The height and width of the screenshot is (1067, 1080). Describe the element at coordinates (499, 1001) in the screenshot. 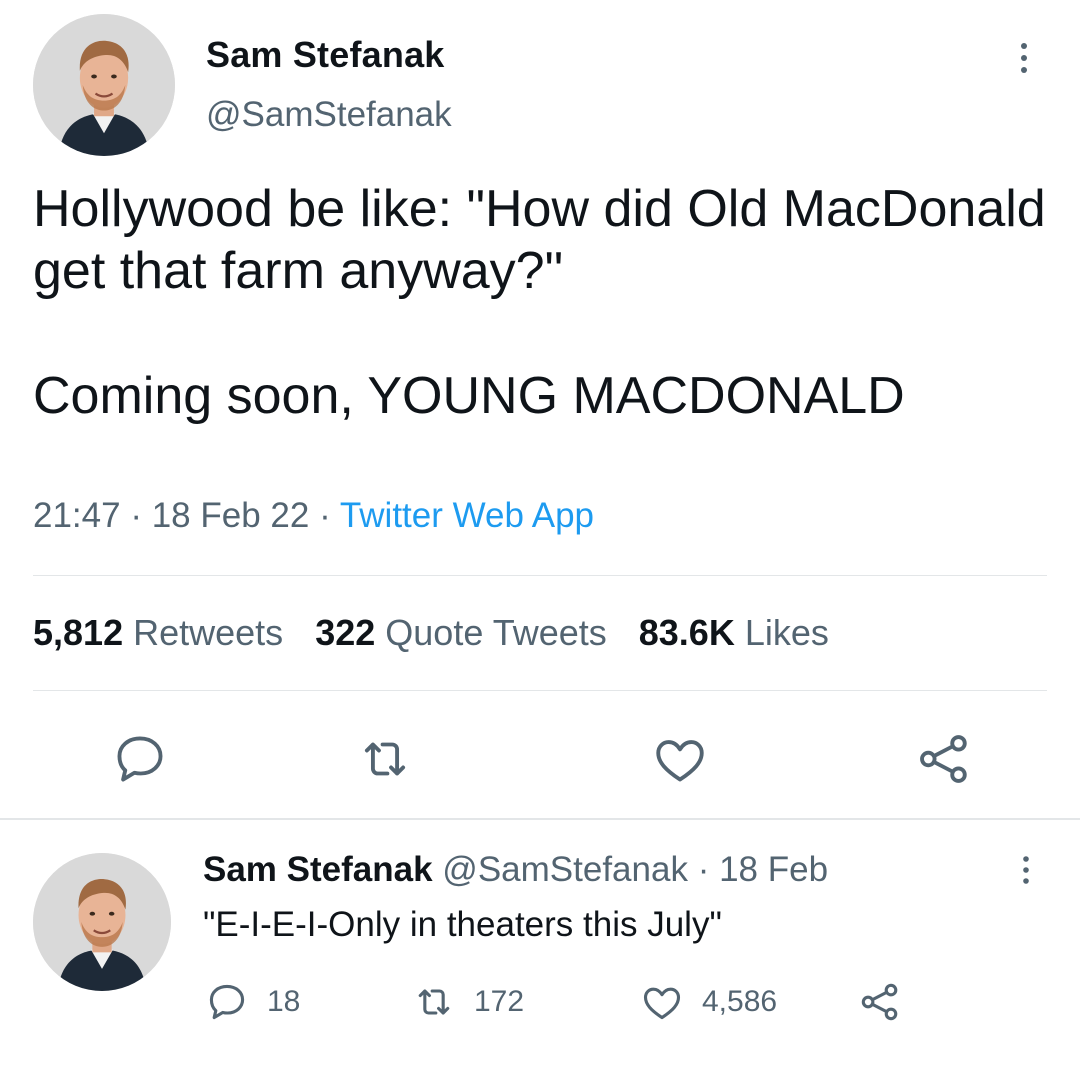

I see `retweet-count: 172` at that location.